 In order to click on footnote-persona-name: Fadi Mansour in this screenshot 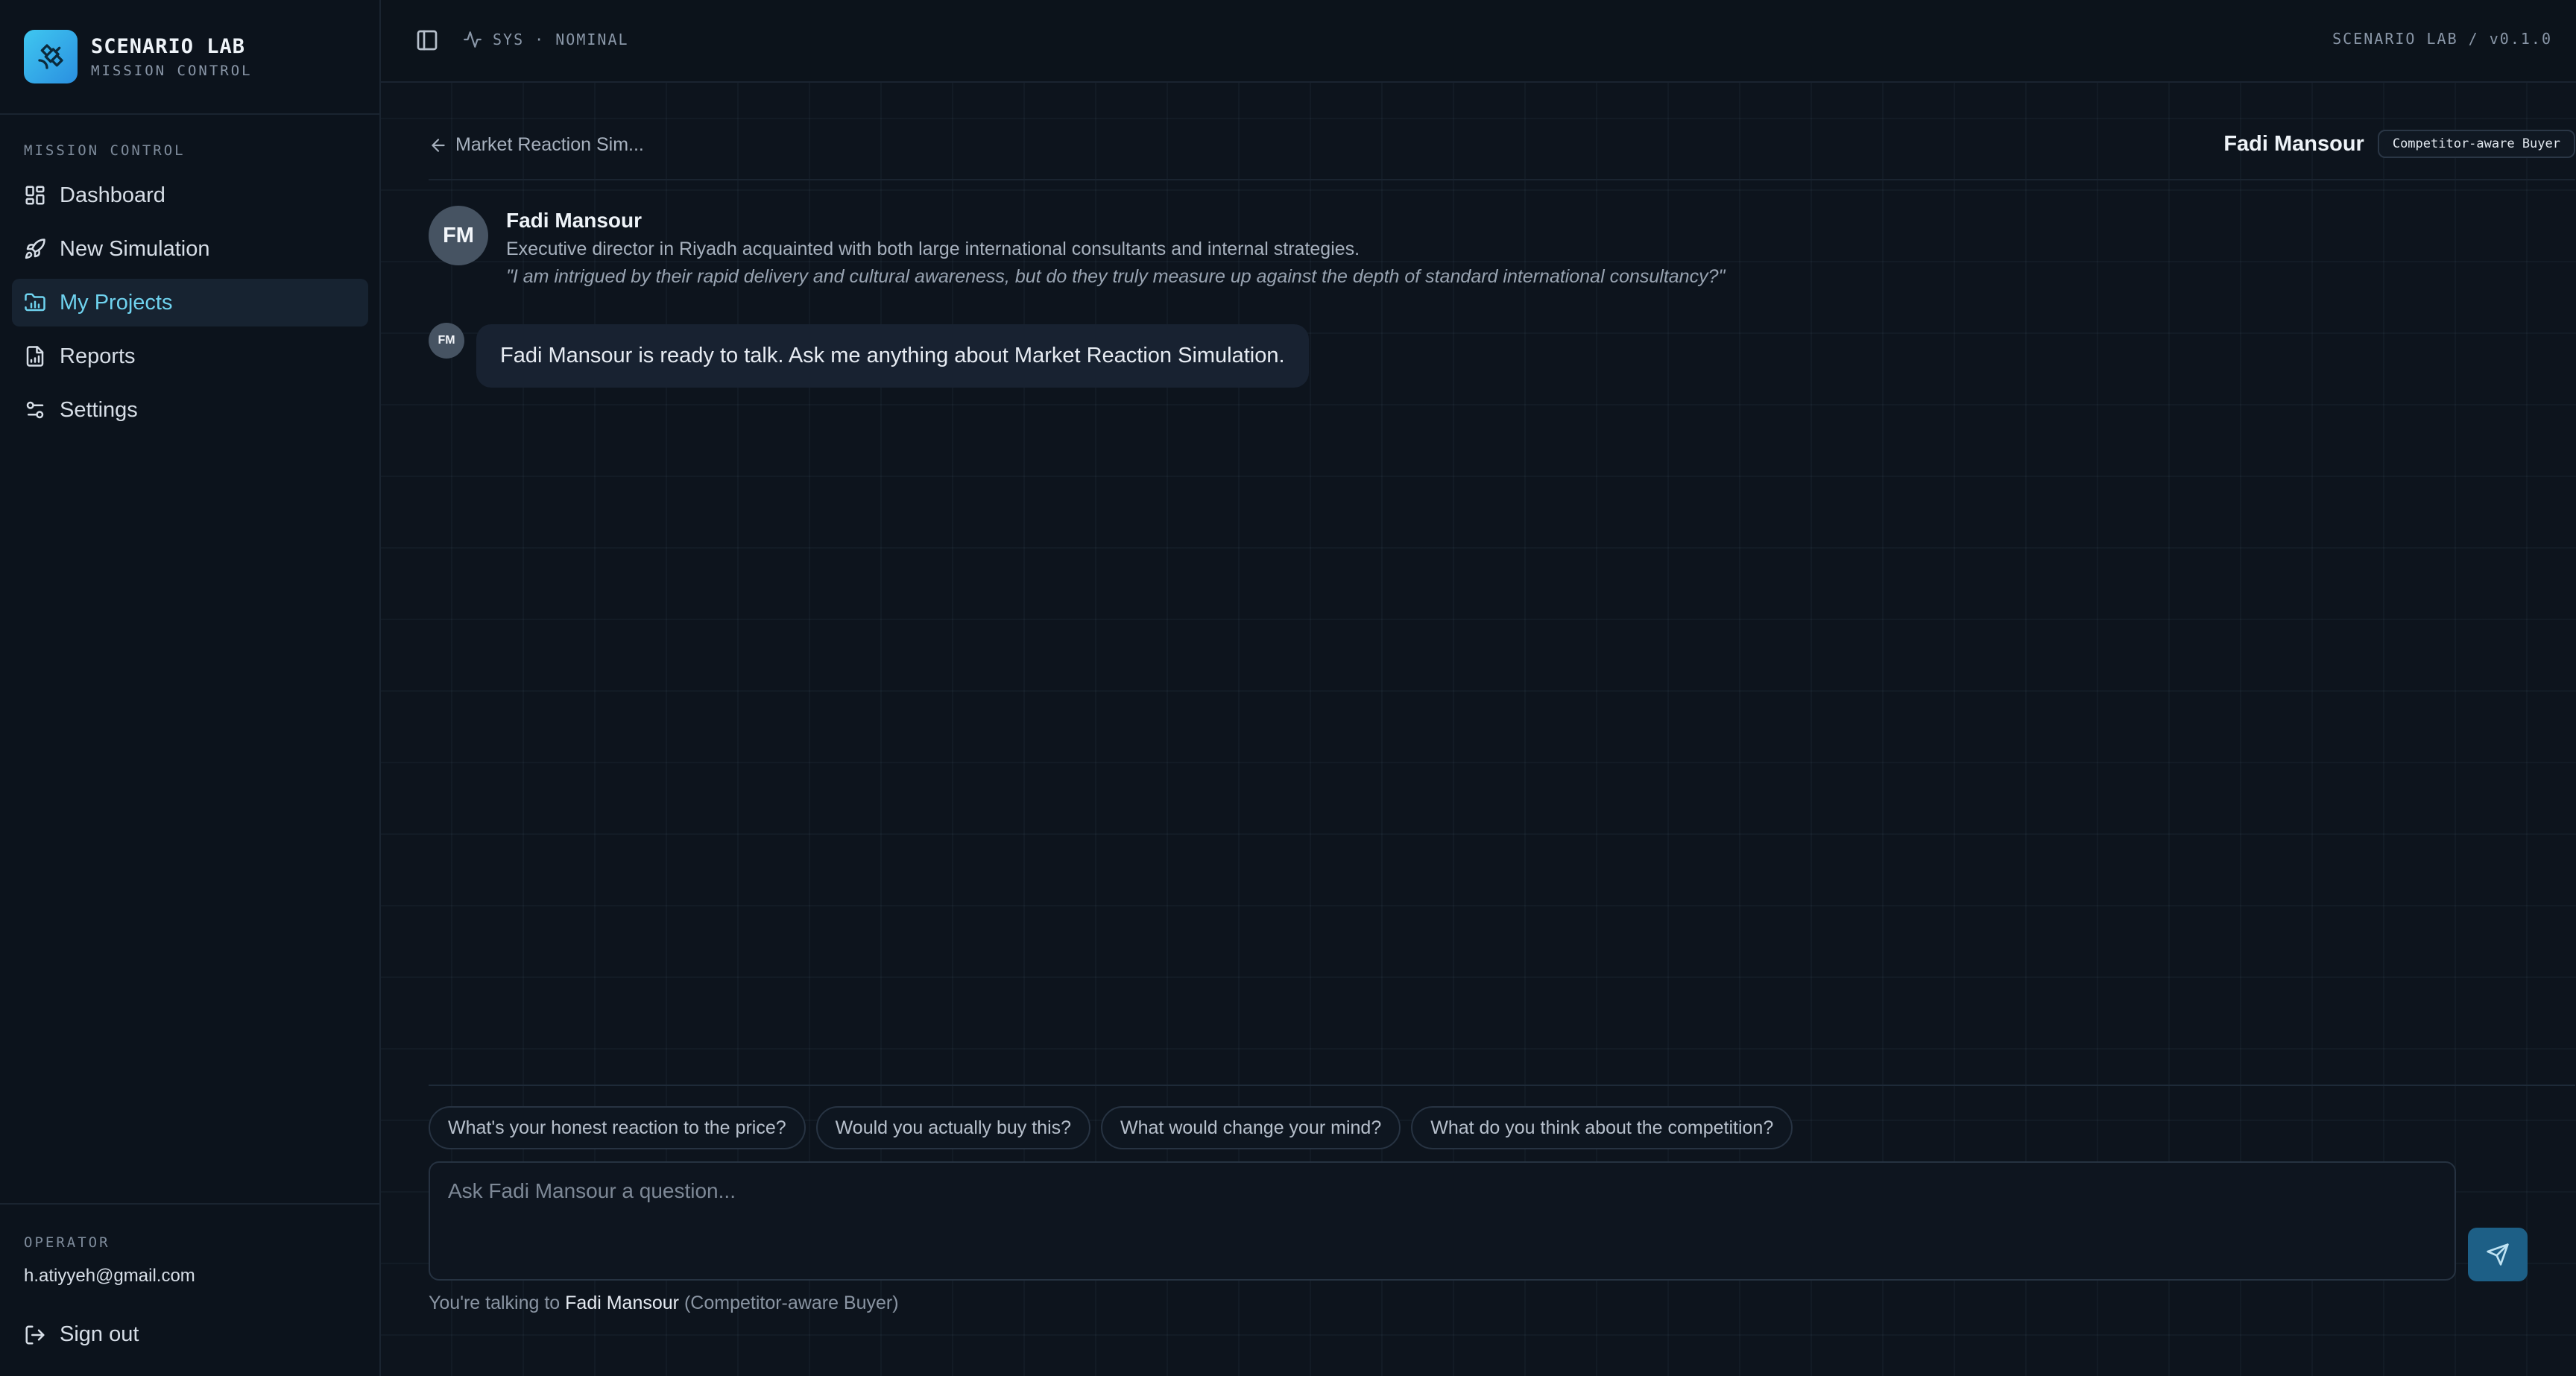, I will do `click(622, 1303)`.